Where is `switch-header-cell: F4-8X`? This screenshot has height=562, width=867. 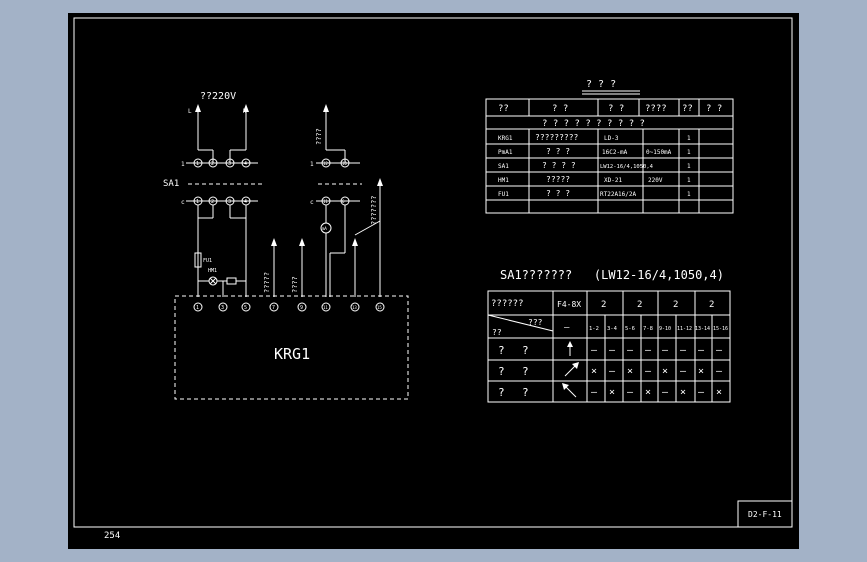 switch-header-cell: F4-8X is located at coordinates (569, 304).